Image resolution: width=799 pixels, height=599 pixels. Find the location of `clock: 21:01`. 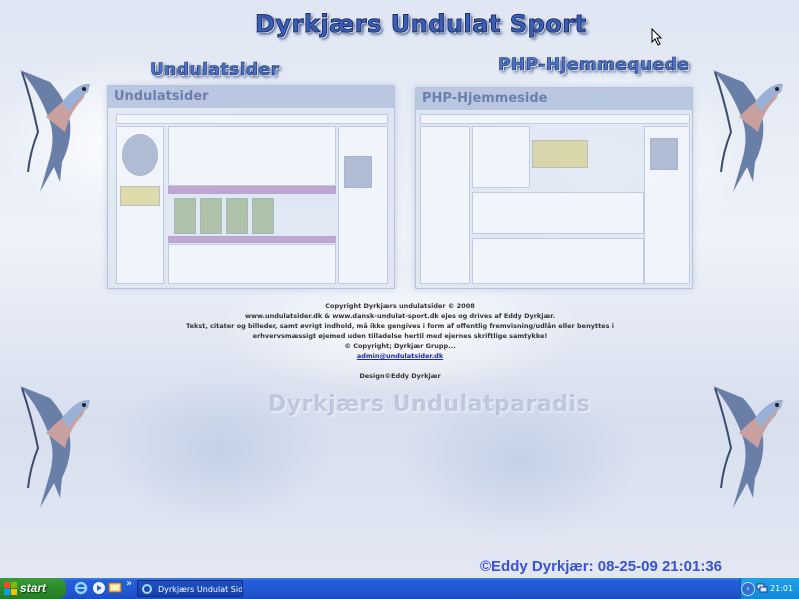

clock: 21:01 is located at coordinates (781, 588).